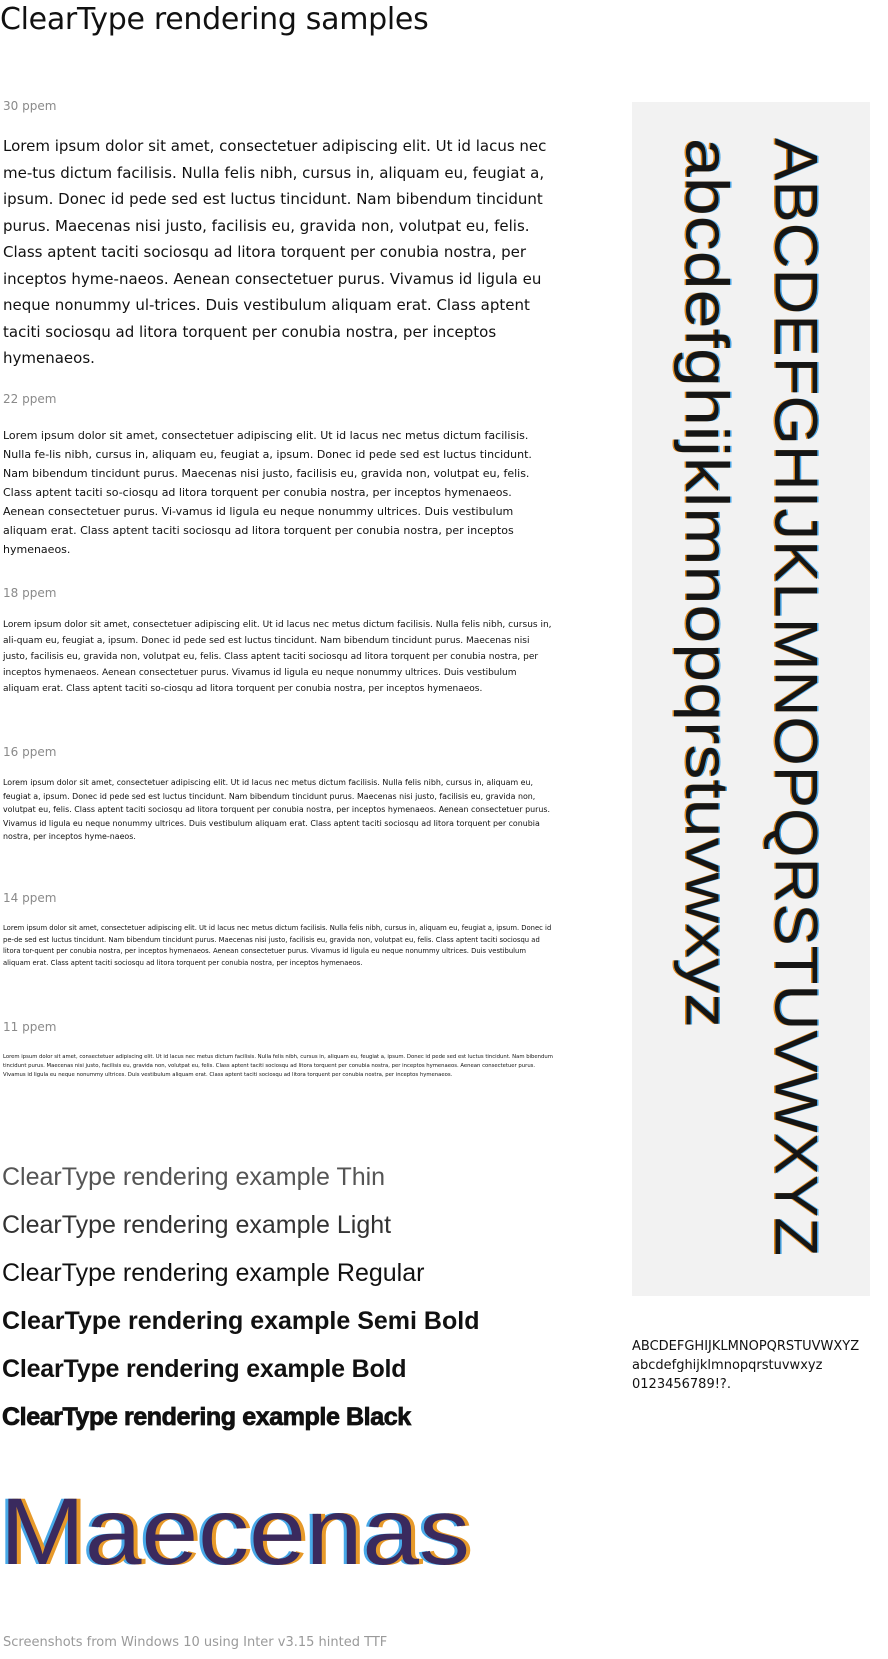 This screenshot has width=888, height=1659. I want to click on specimen-uppercase: ABCDEFGHIJKLMNOPQRSTUVWXYZ, so click(796, 697).